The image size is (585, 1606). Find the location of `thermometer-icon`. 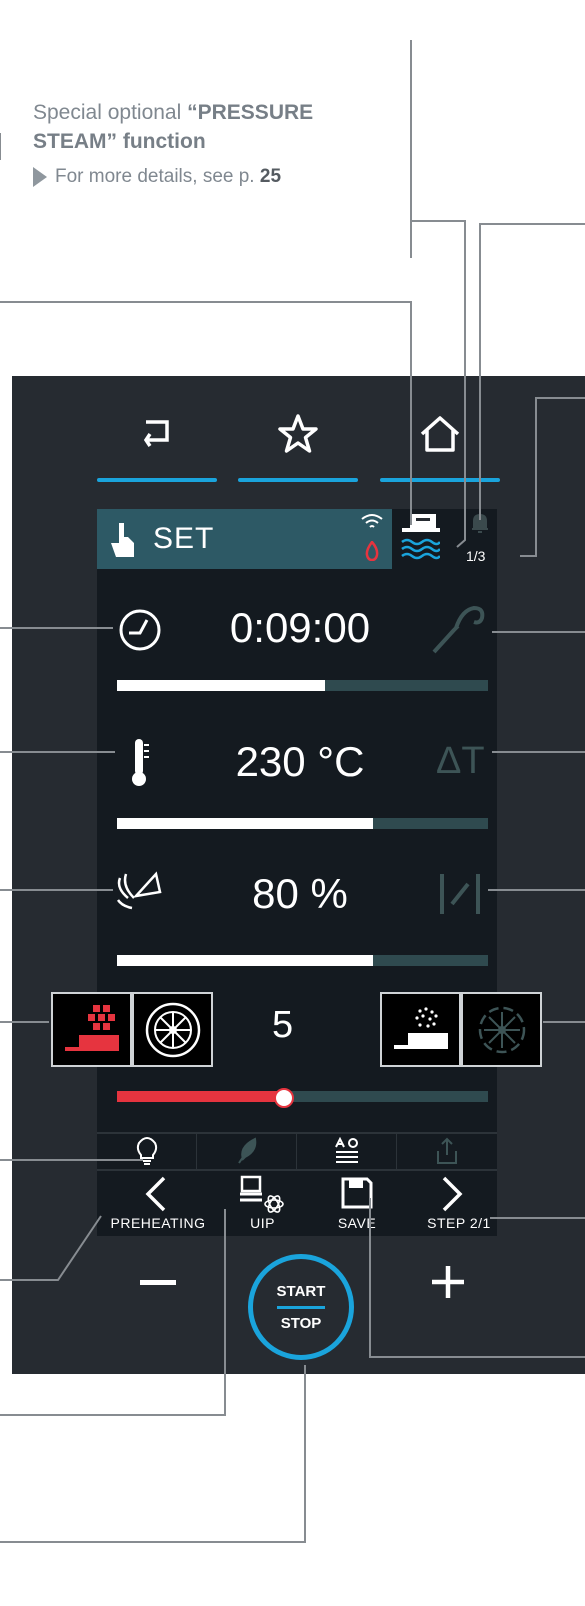

thermometer-icon is located at coordinates (140, 762).